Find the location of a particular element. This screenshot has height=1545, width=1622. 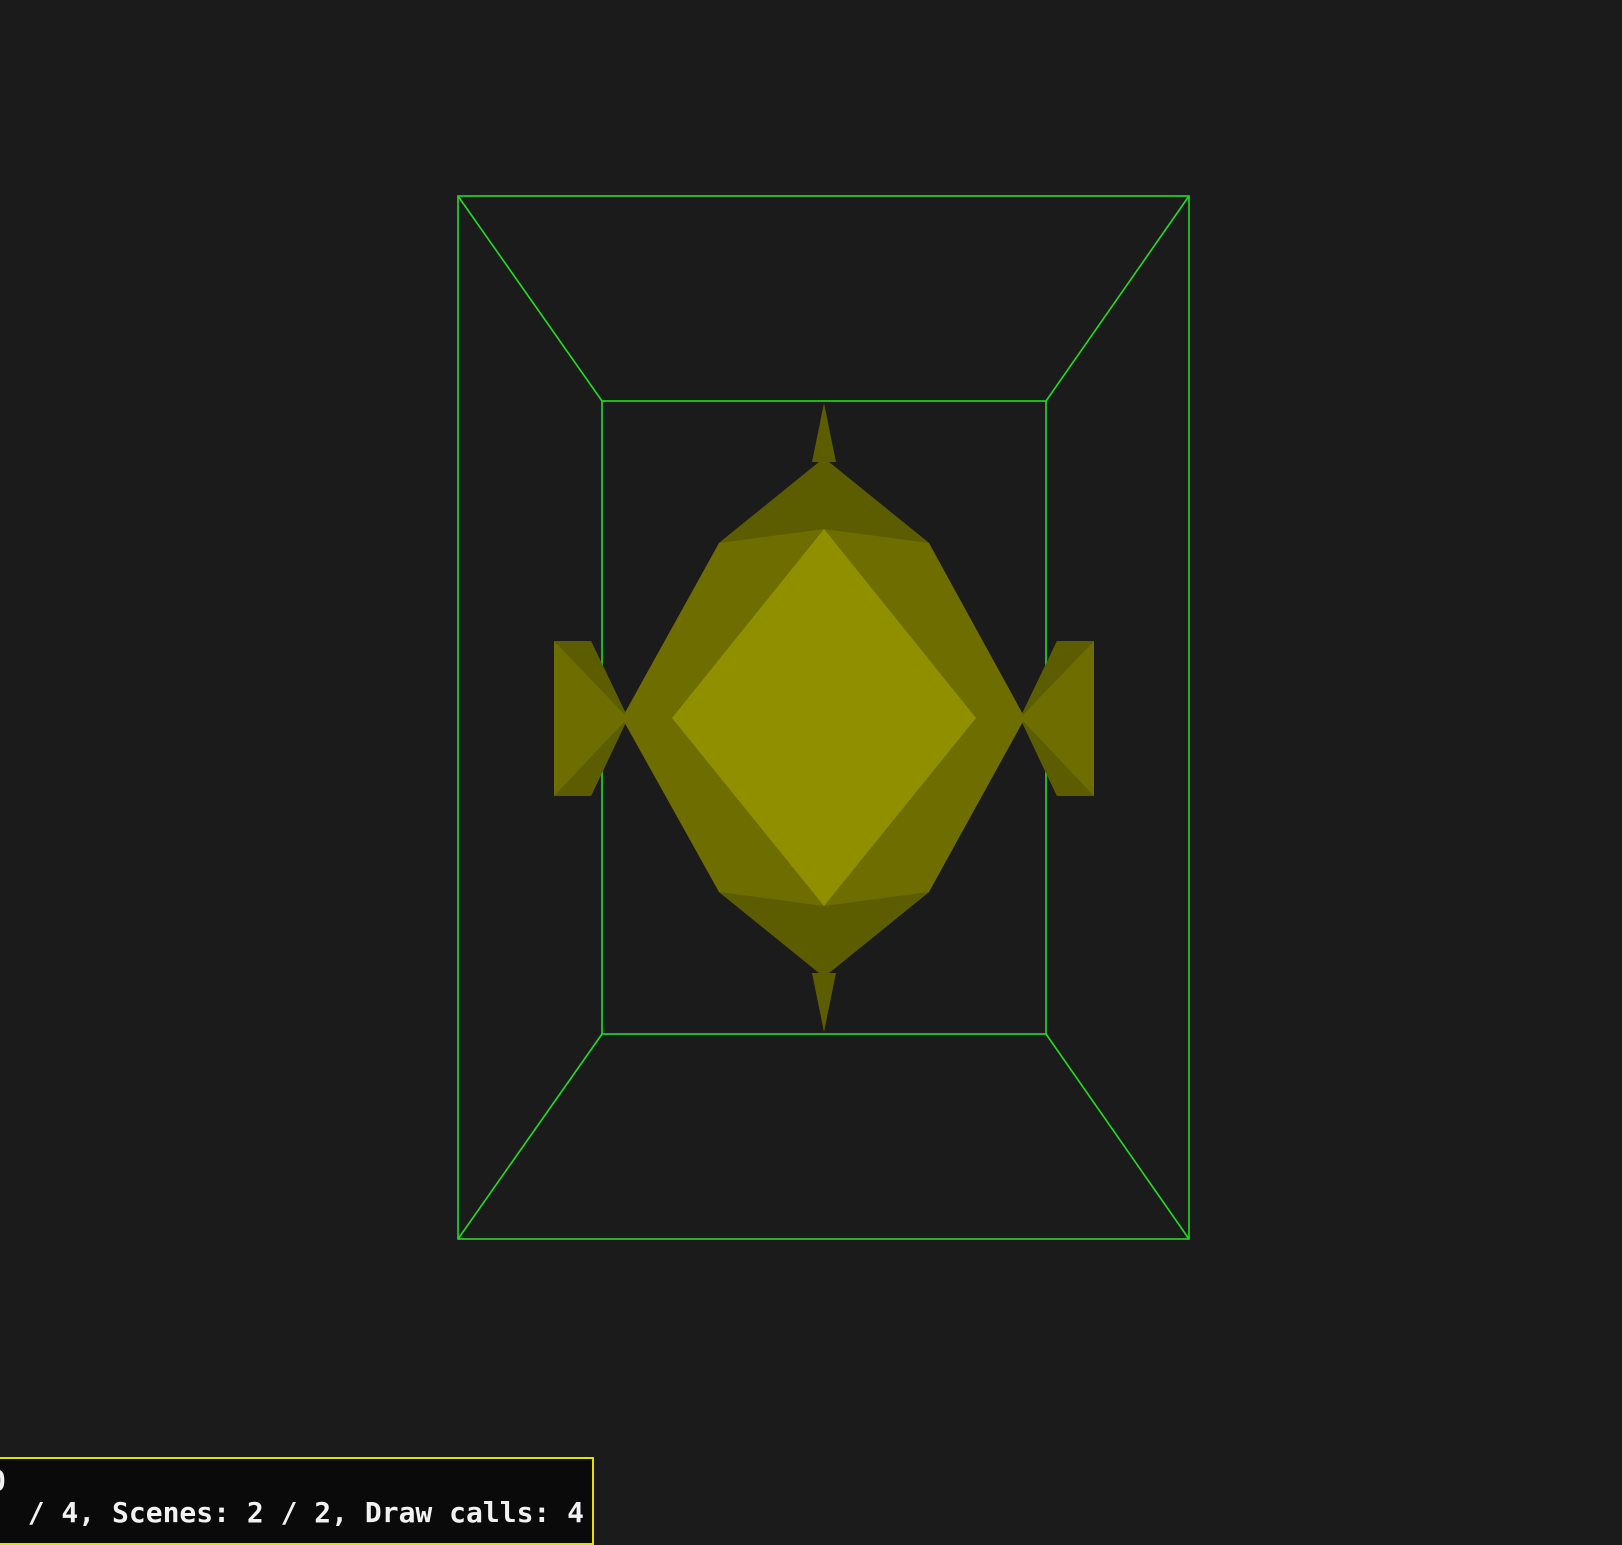

bounding-box-edge-top-right is located at coordinates (1117, 298).